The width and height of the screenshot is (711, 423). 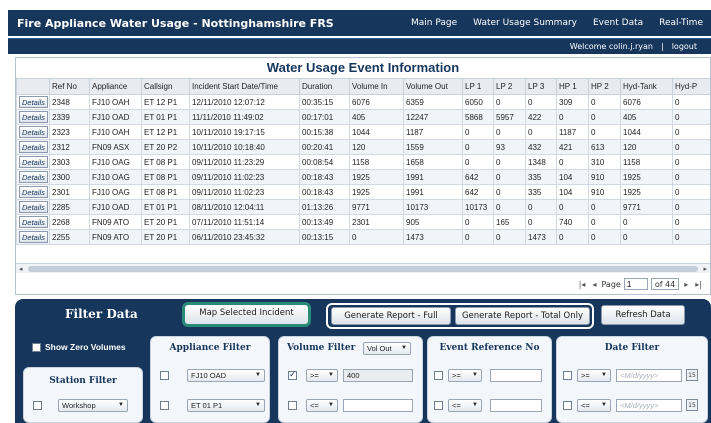 I want to click on volume-operator-select-2: <= ▼, so click(x=322, y=405).